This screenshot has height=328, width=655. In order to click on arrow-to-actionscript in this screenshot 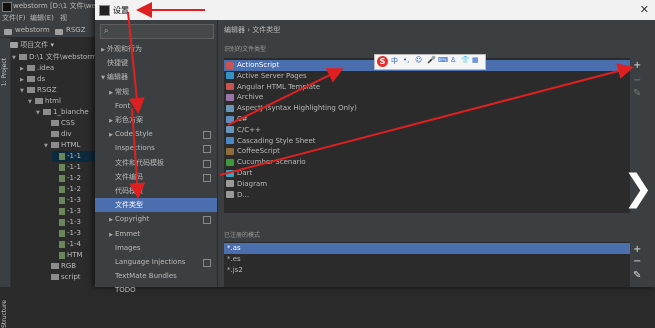, I will do `click(285, 97)`.